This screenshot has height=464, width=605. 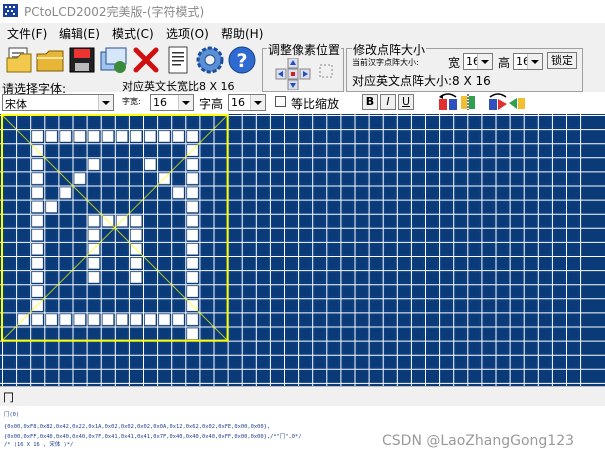 I want to click on underline-button: U, so click(x=406, y=102).